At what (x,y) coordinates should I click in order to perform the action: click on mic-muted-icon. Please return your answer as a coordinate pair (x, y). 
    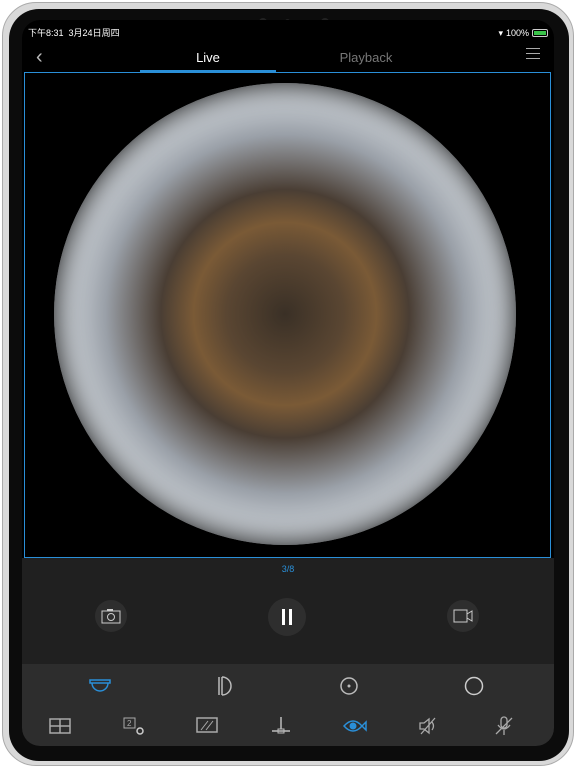
    Looking at the image, I should click on (504, 725).